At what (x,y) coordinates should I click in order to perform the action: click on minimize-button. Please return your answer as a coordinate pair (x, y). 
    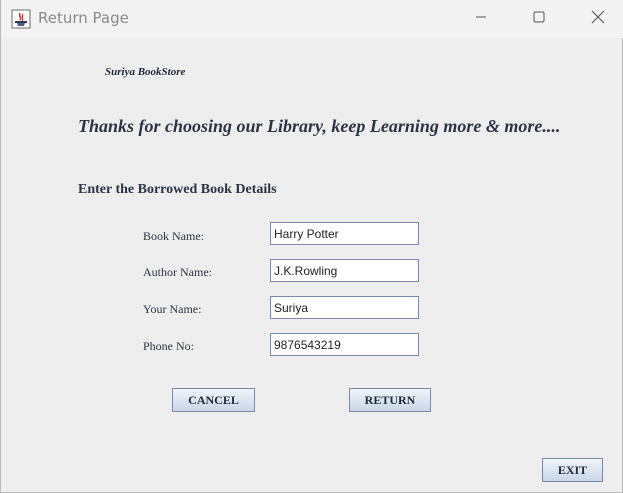
    Looking at the image, I should click on (481, 19).